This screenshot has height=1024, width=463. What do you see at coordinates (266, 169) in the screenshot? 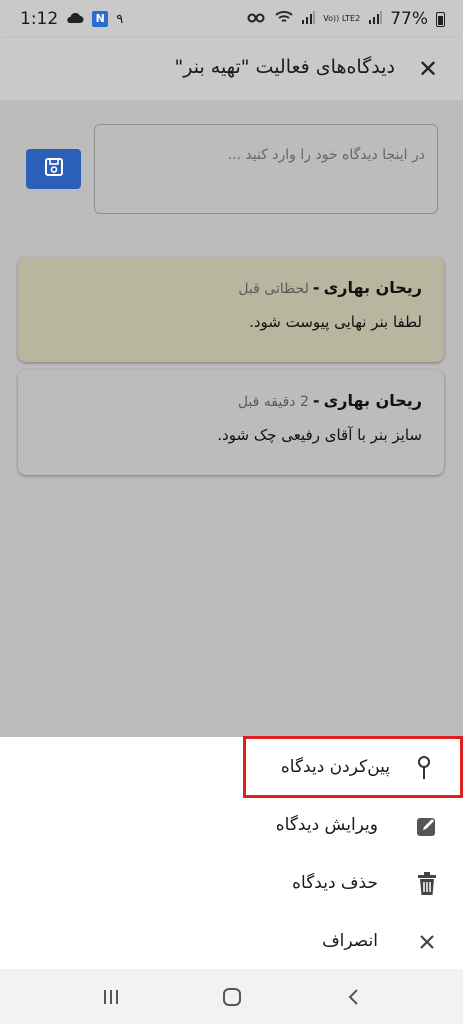
I see `comment-input` at bounding box center [266, 169].